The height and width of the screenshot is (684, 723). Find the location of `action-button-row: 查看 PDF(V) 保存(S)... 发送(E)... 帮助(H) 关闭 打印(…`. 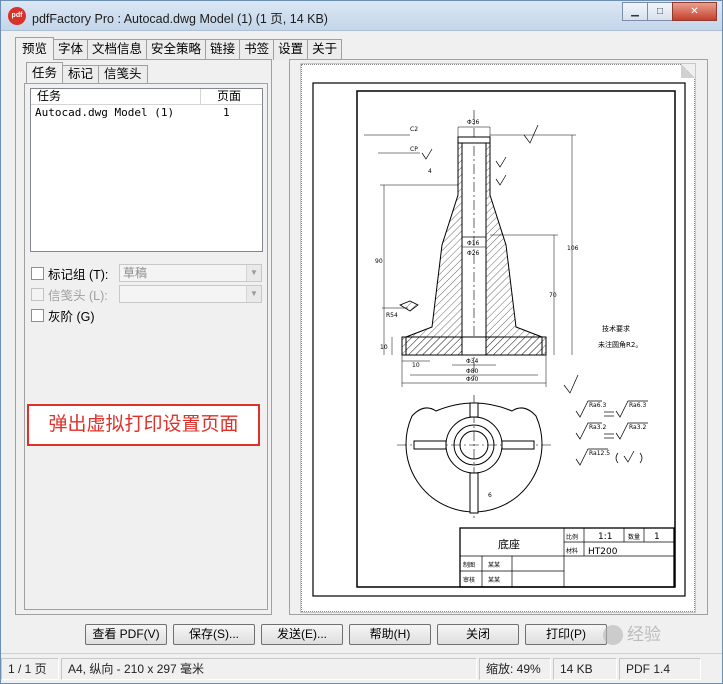

action-button-row: 查看 PDF(V) 保存(S)... 发送(E)... 帮助(H) 关闭 打印(… is located at coordinates (349, 634).